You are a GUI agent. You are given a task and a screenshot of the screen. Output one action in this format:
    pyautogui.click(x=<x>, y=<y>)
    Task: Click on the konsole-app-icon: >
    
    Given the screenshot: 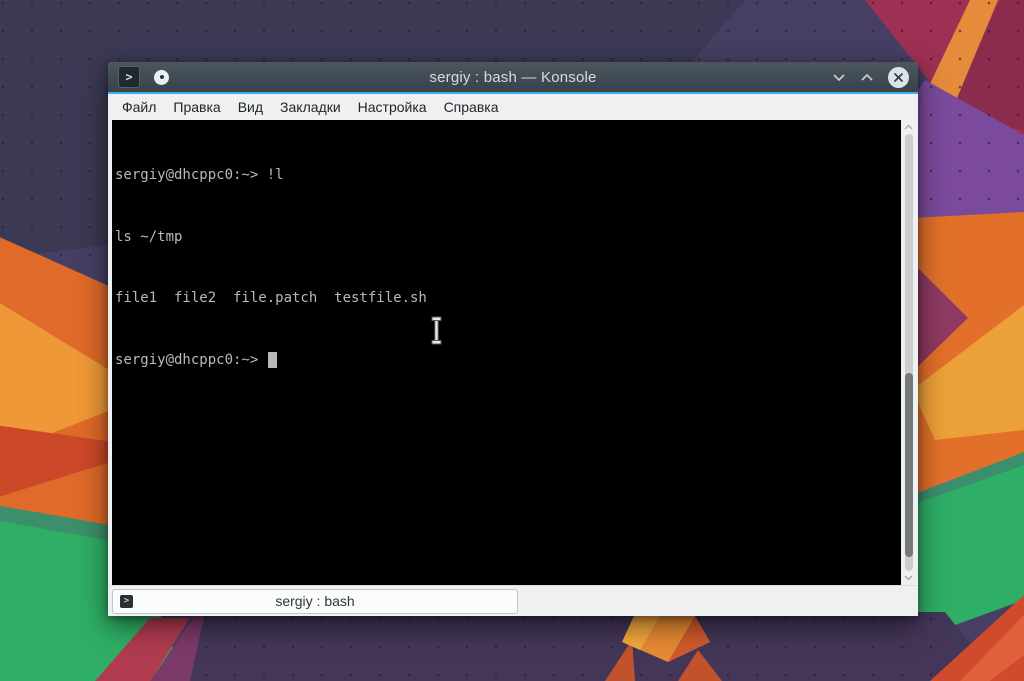 What is the action you would take?
    pyautogui.click(x=129, y=77)
    